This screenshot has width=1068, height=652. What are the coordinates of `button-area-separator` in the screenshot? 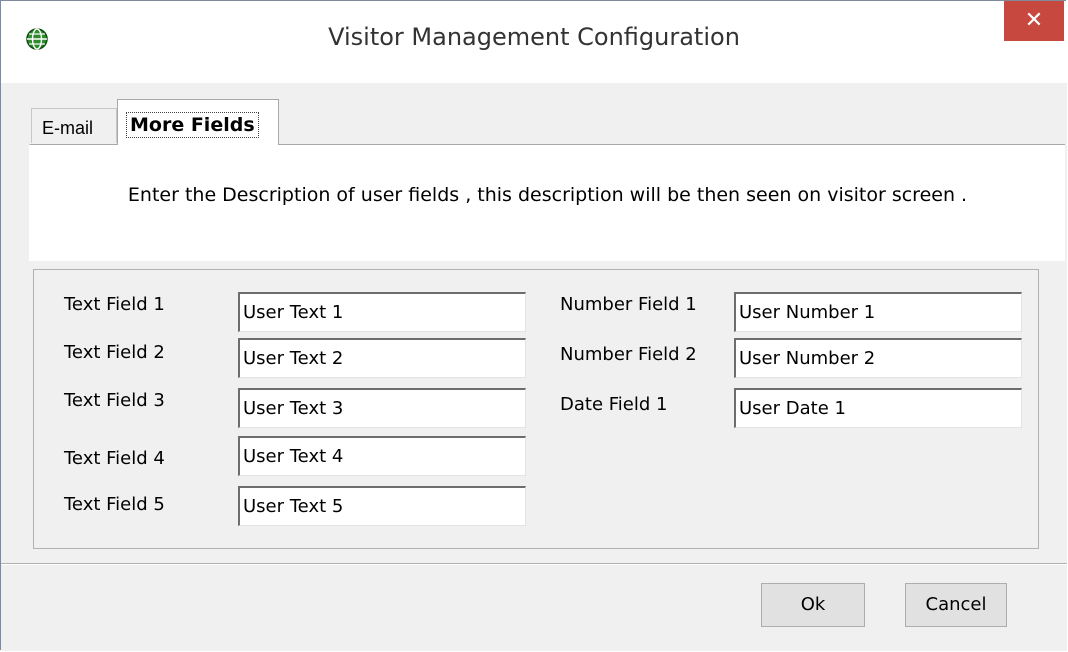 It's located at (534, 564).